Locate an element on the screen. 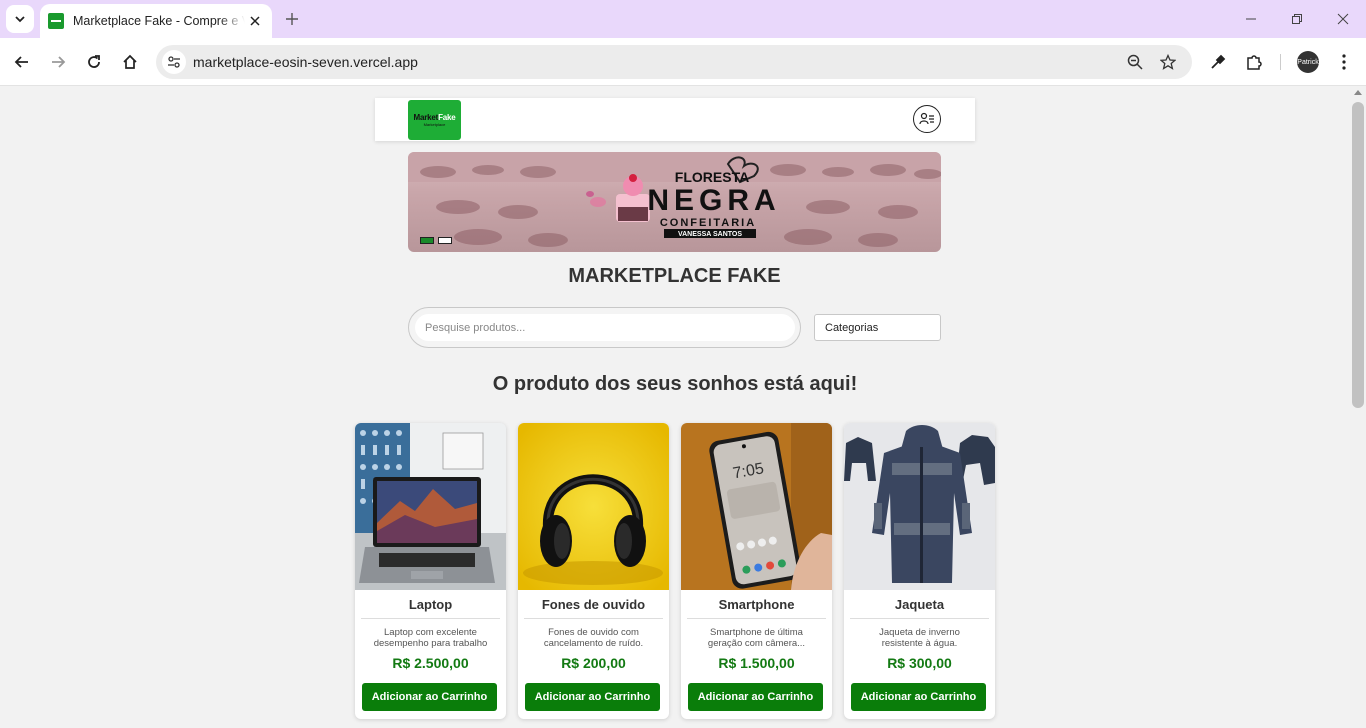 This screenshot has width=1366, height=728. home-button is located at coordinates (130, 62).